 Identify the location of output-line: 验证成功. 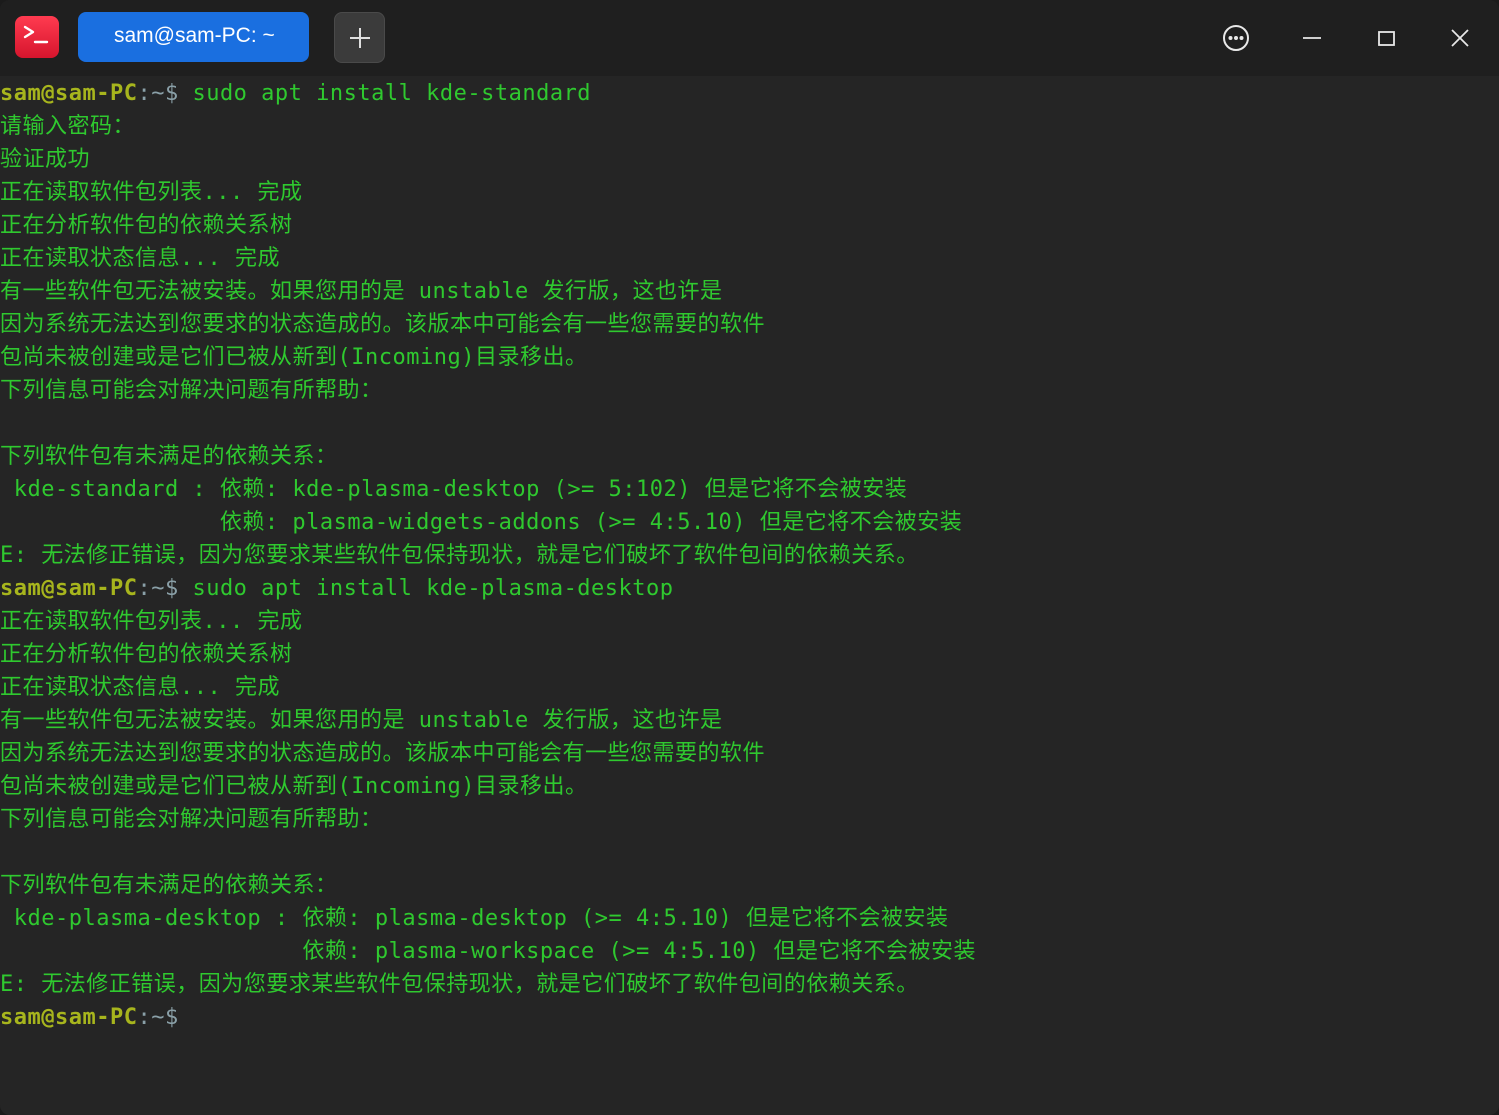
(45, 159).